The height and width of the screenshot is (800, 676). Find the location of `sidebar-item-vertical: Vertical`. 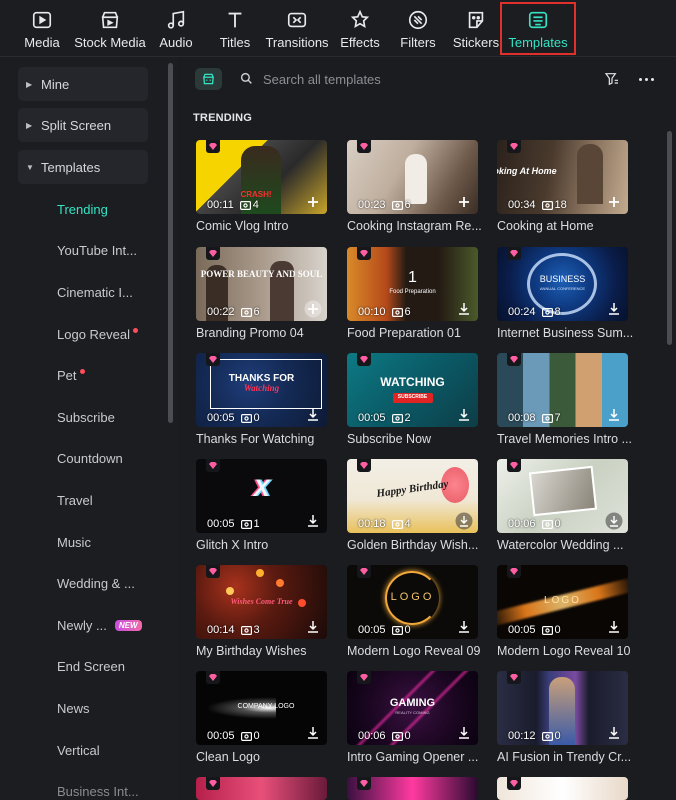

sidebar-item-vertical: Vertical is located at coordinates (78, 750).